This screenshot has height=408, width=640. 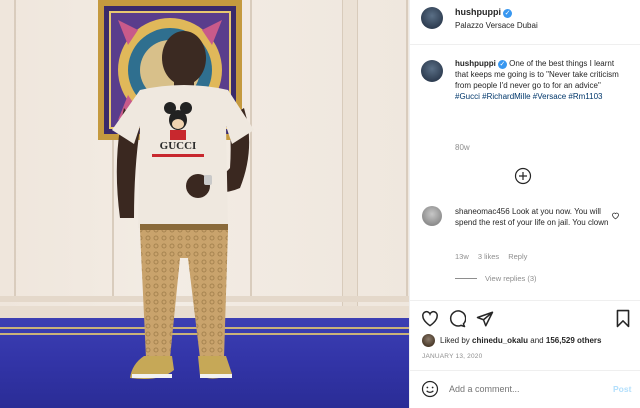 What do you see at coordinates (496, 26) in the screenshot?
I see `location-link: Palazzo Versace Dubai` at bounding box center [496, 26].